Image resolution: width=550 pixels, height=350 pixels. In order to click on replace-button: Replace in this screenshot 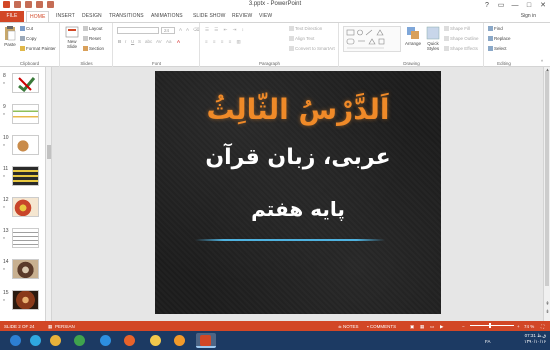, I will do `click(499, 39)`.